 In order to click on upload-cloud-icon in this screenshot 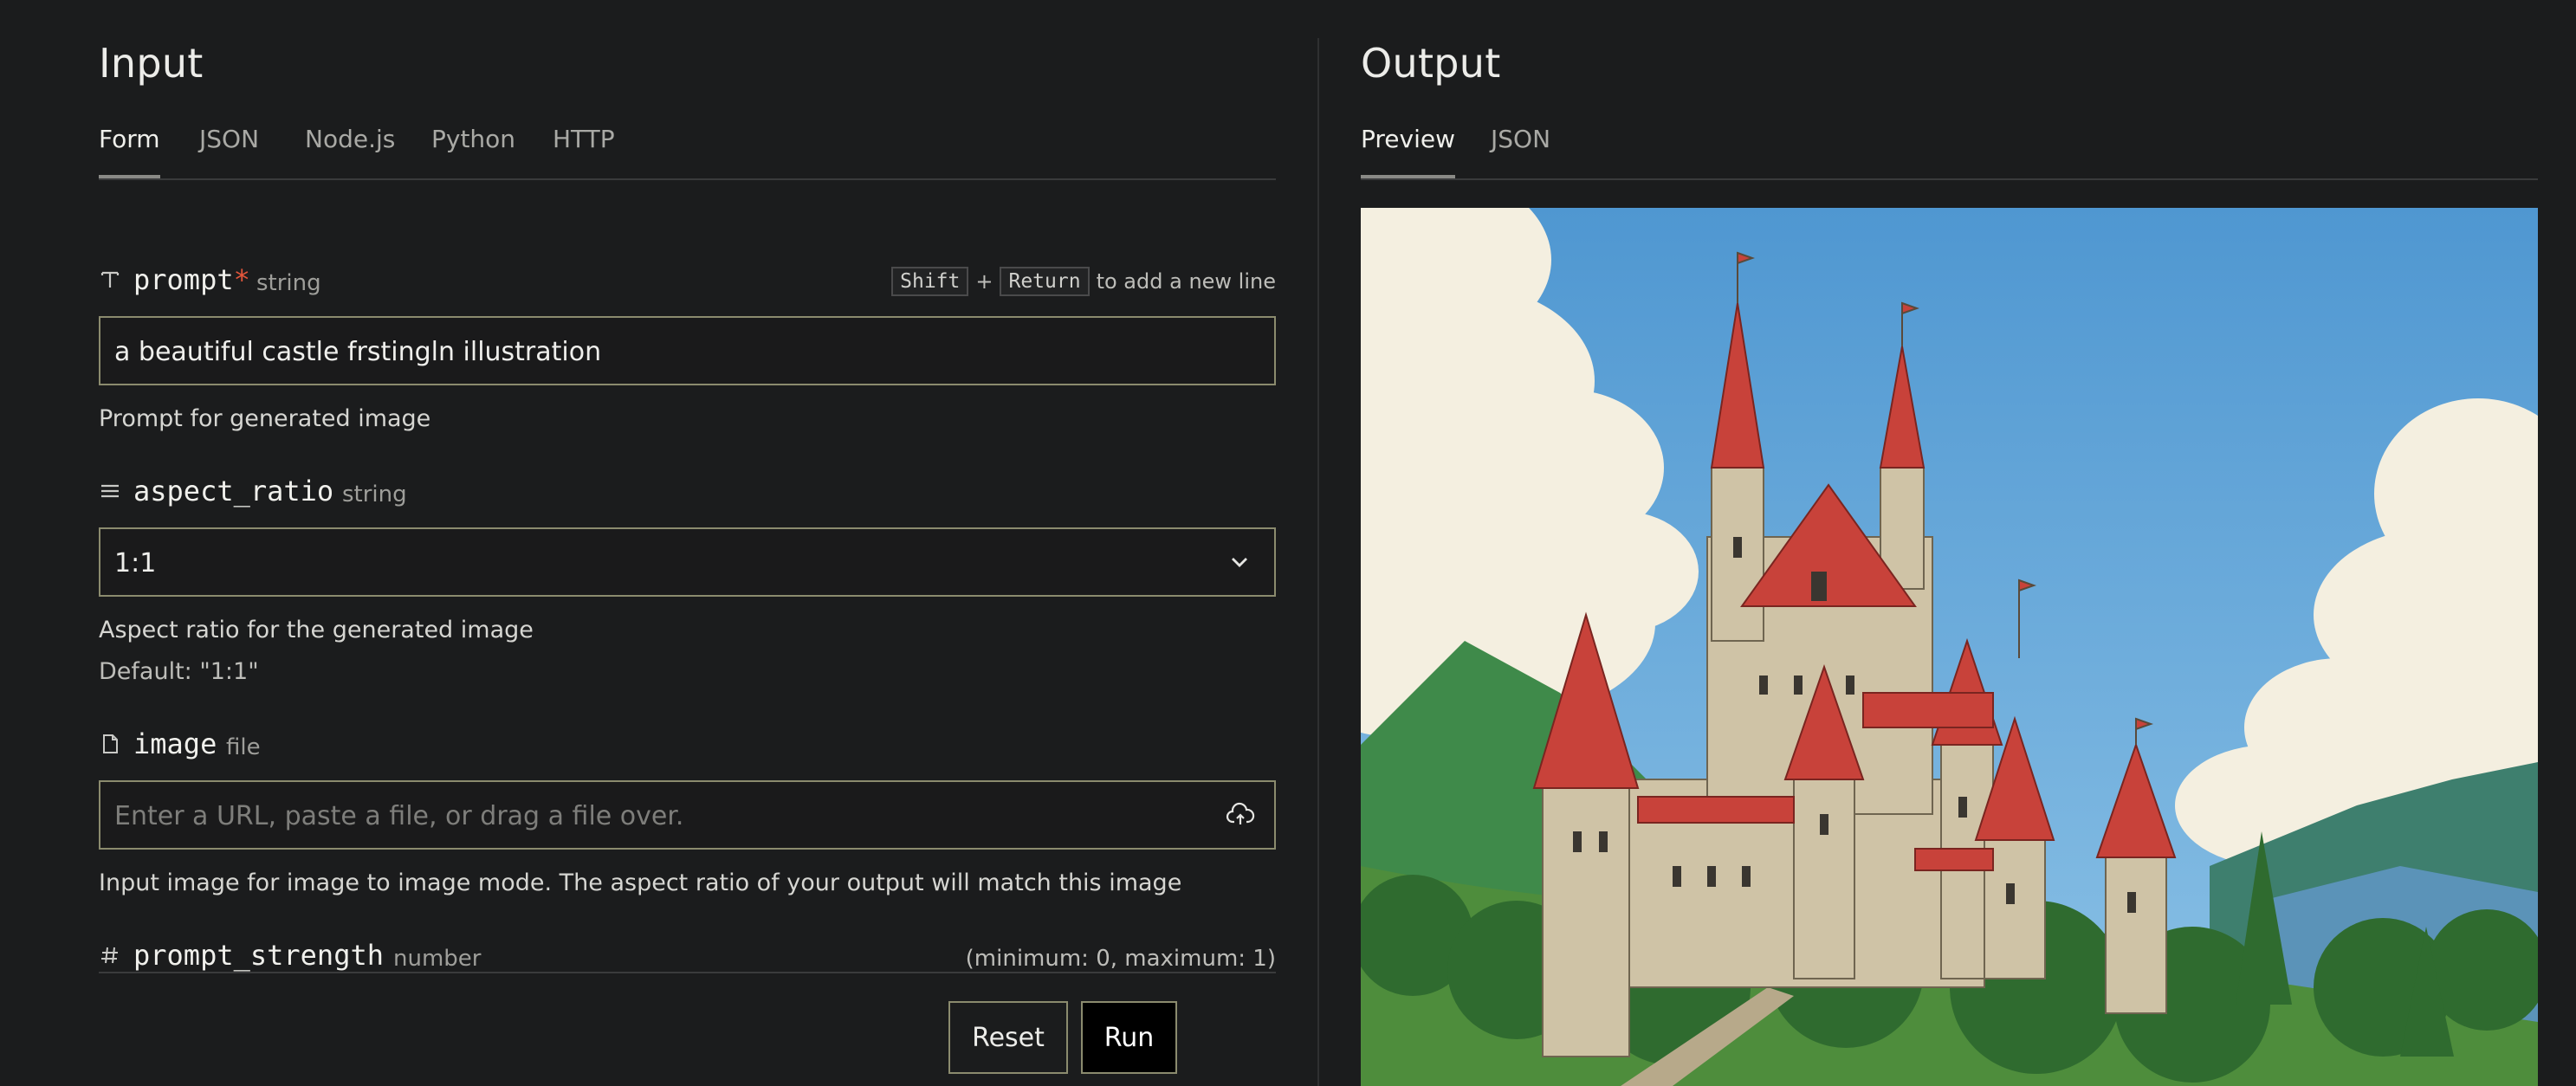, I will do `click(1240, 816)`.